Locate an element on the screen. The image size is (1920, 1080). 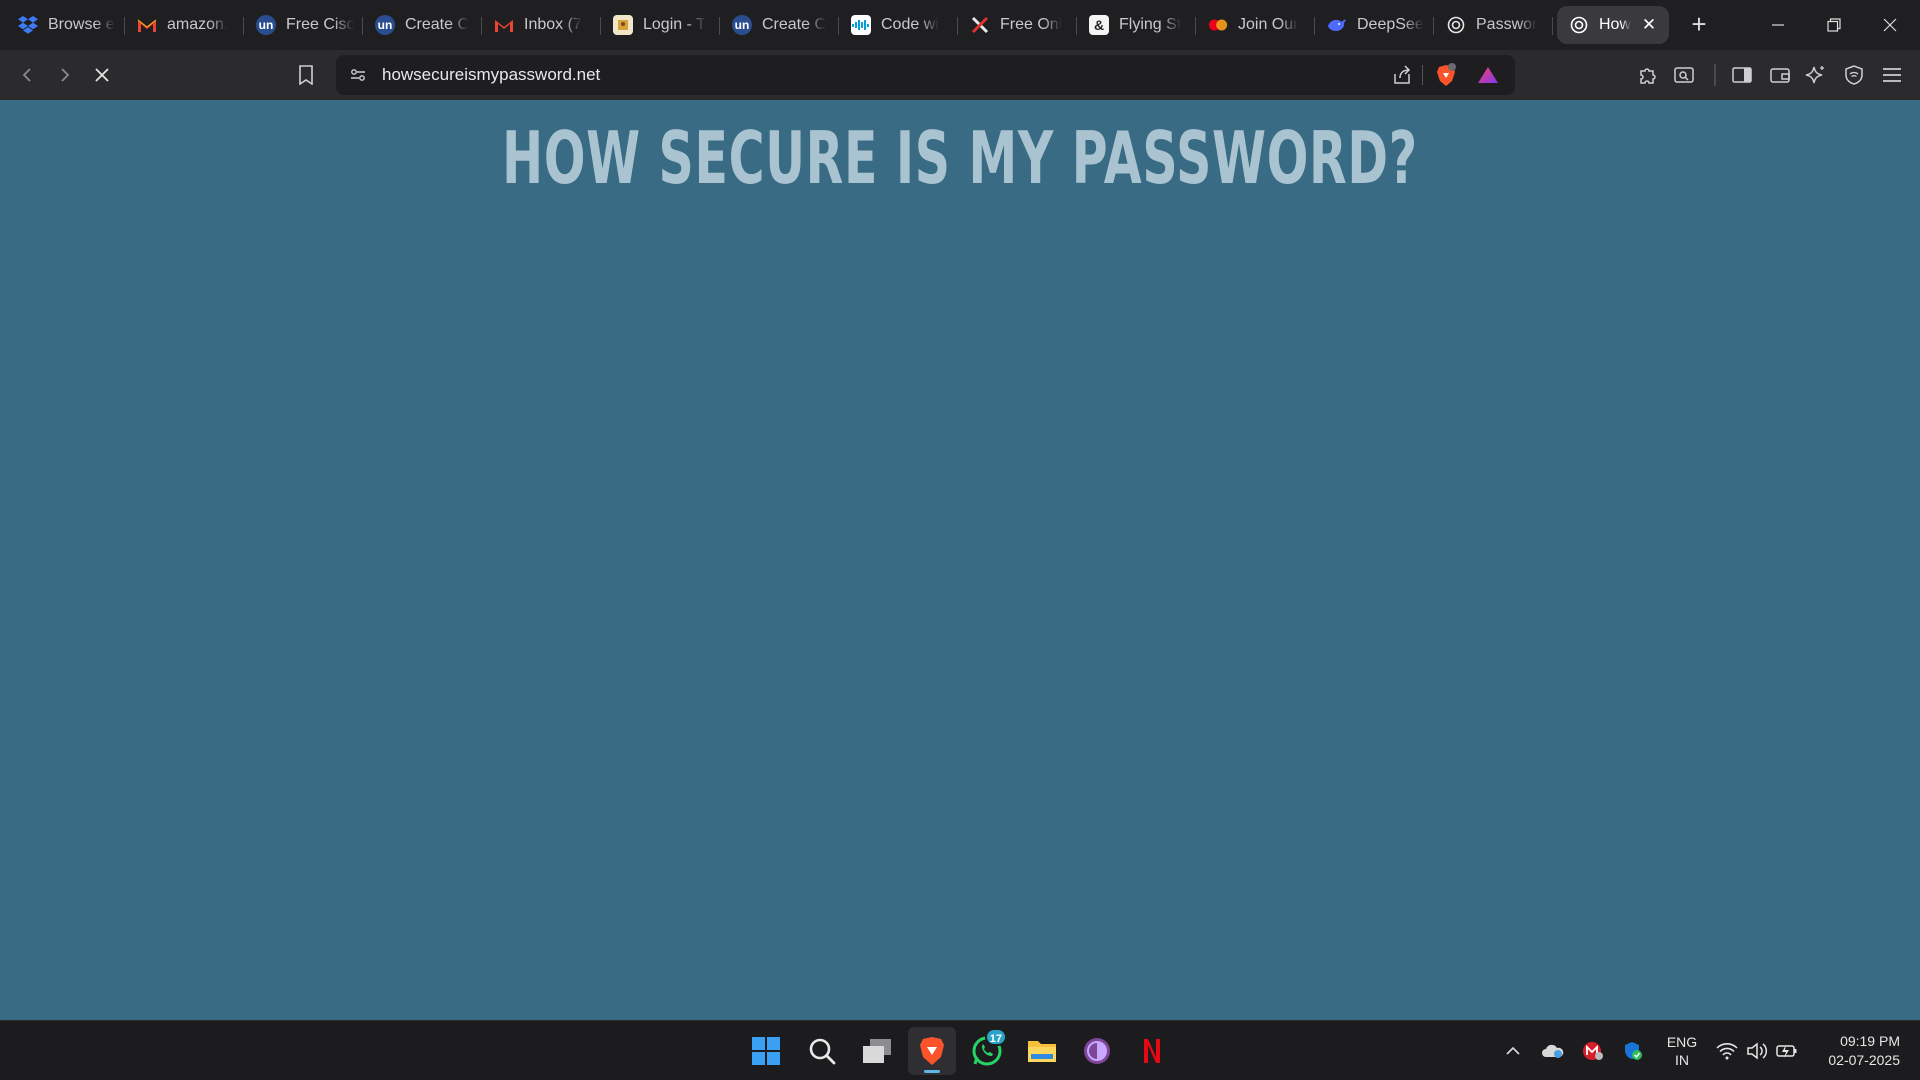
wifi-icon is located at coordinates (1727, 1051).